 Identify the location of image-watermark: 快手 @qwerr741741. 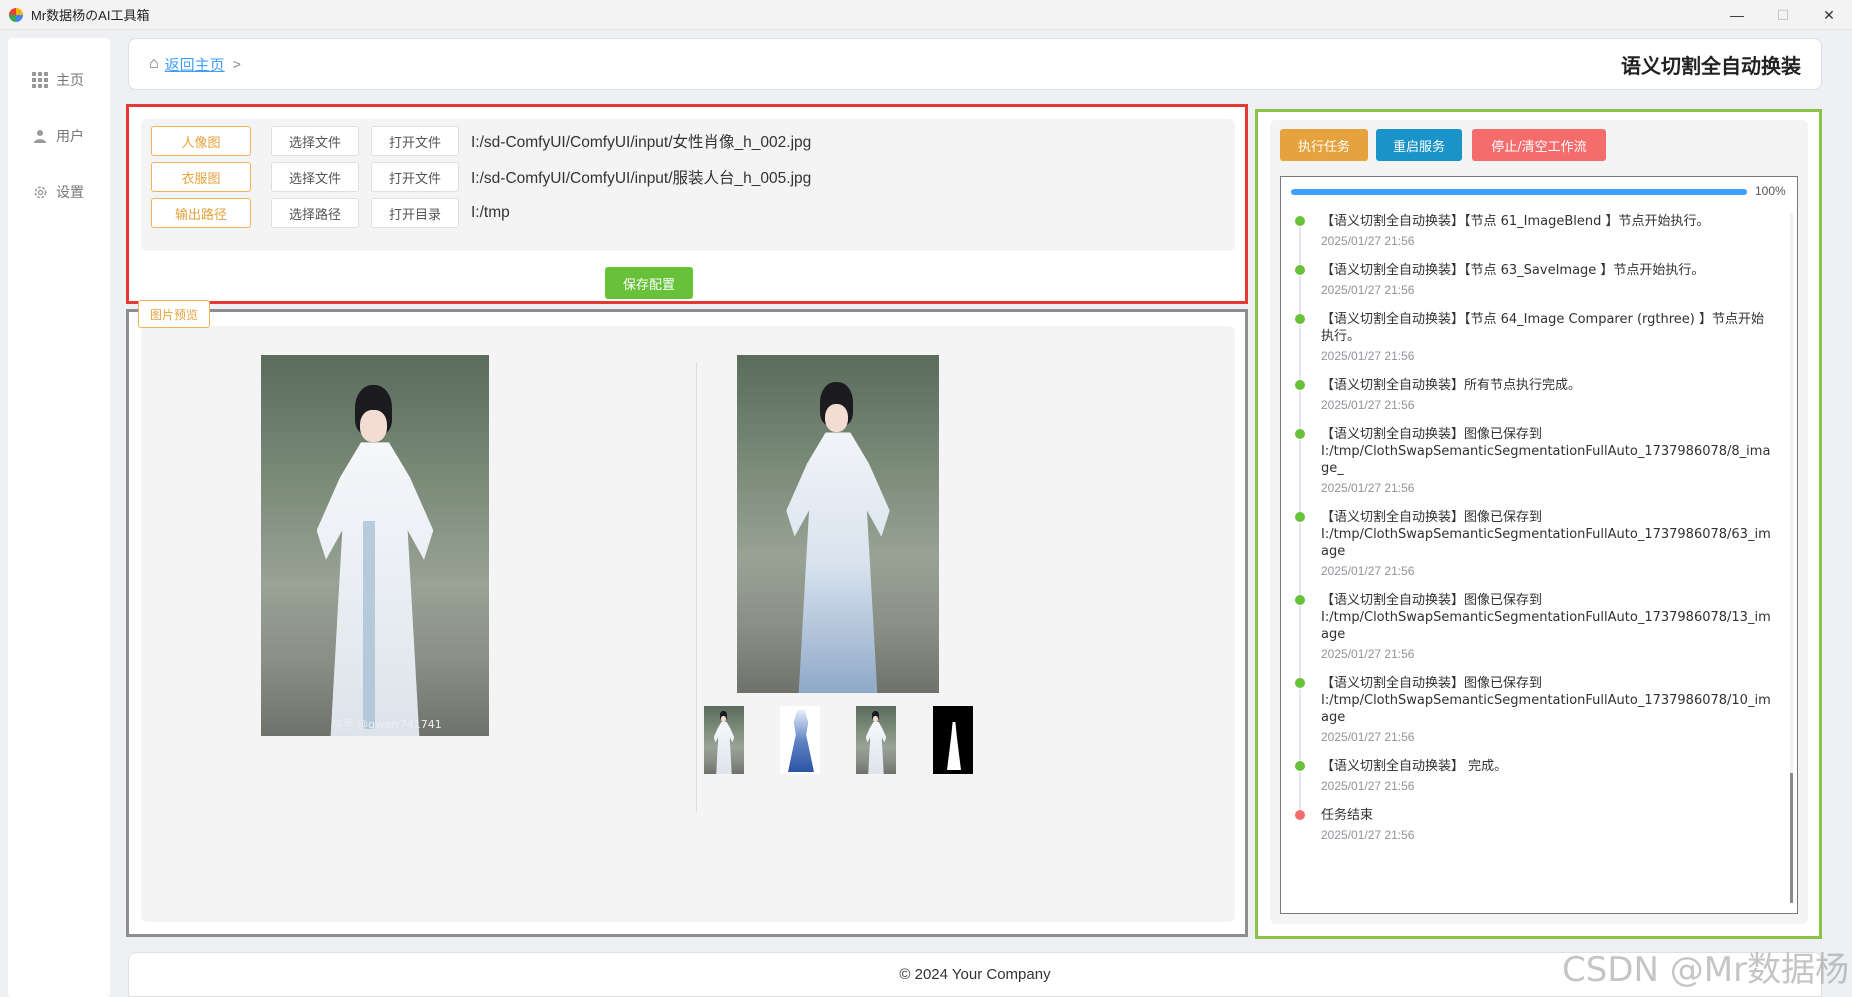
(386, 725).